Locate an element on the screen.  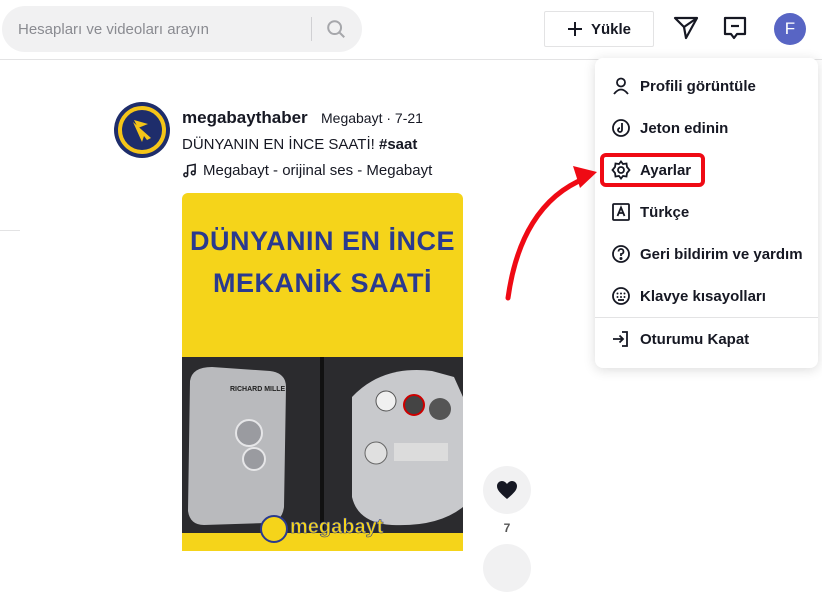
plus-icon is located at coordinates (574, 29).